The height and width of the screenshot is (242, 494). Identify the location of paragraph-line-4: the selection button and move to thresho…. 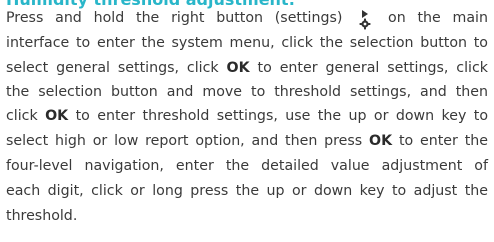
(247, 92).